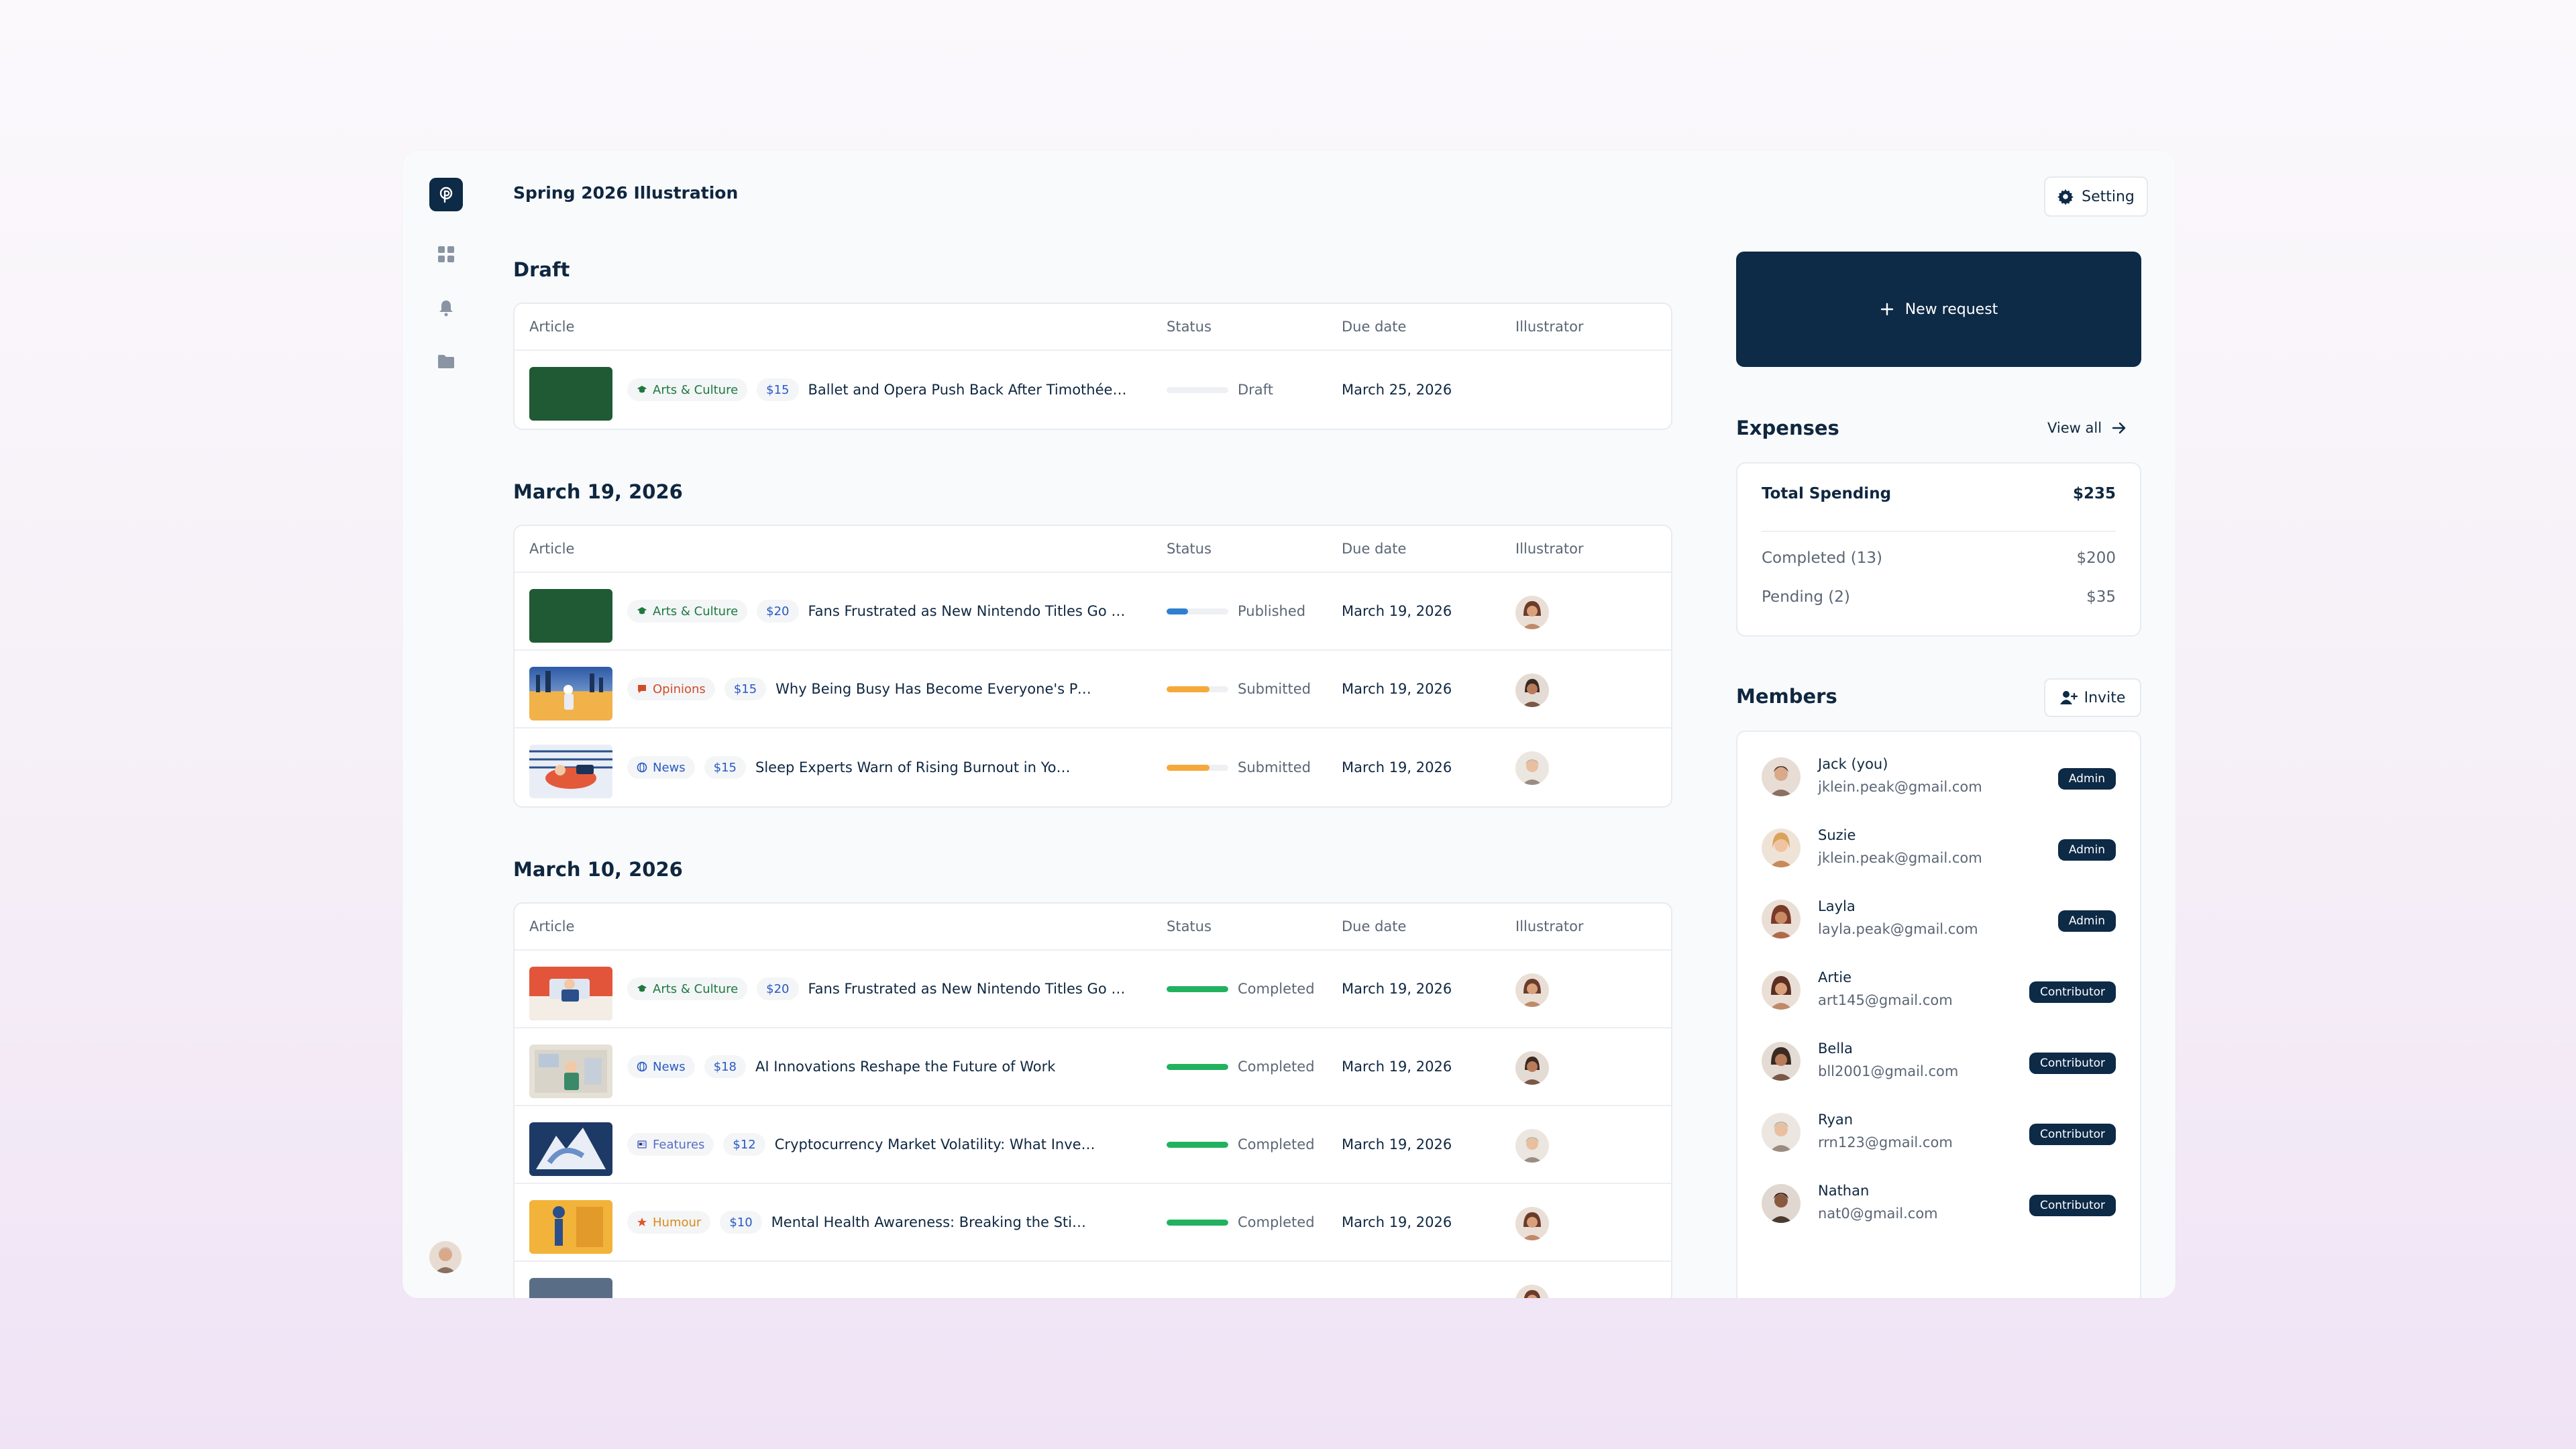 The width and height of the screenshot is (2576, 1449). Describe the element at coordinates (1093, 1280) in the screenshot. I see `table-row` at that location.